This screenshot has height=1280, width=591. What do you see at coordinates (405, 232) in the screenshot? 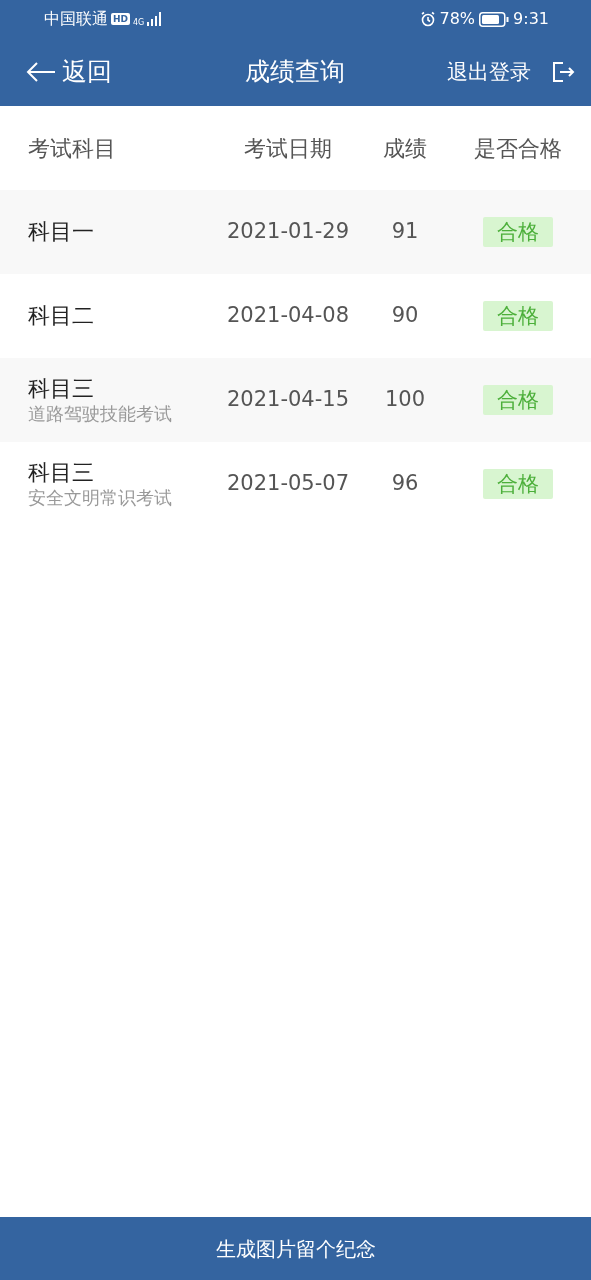
I see `exam-score: 91` at bounding box center [405, 232].